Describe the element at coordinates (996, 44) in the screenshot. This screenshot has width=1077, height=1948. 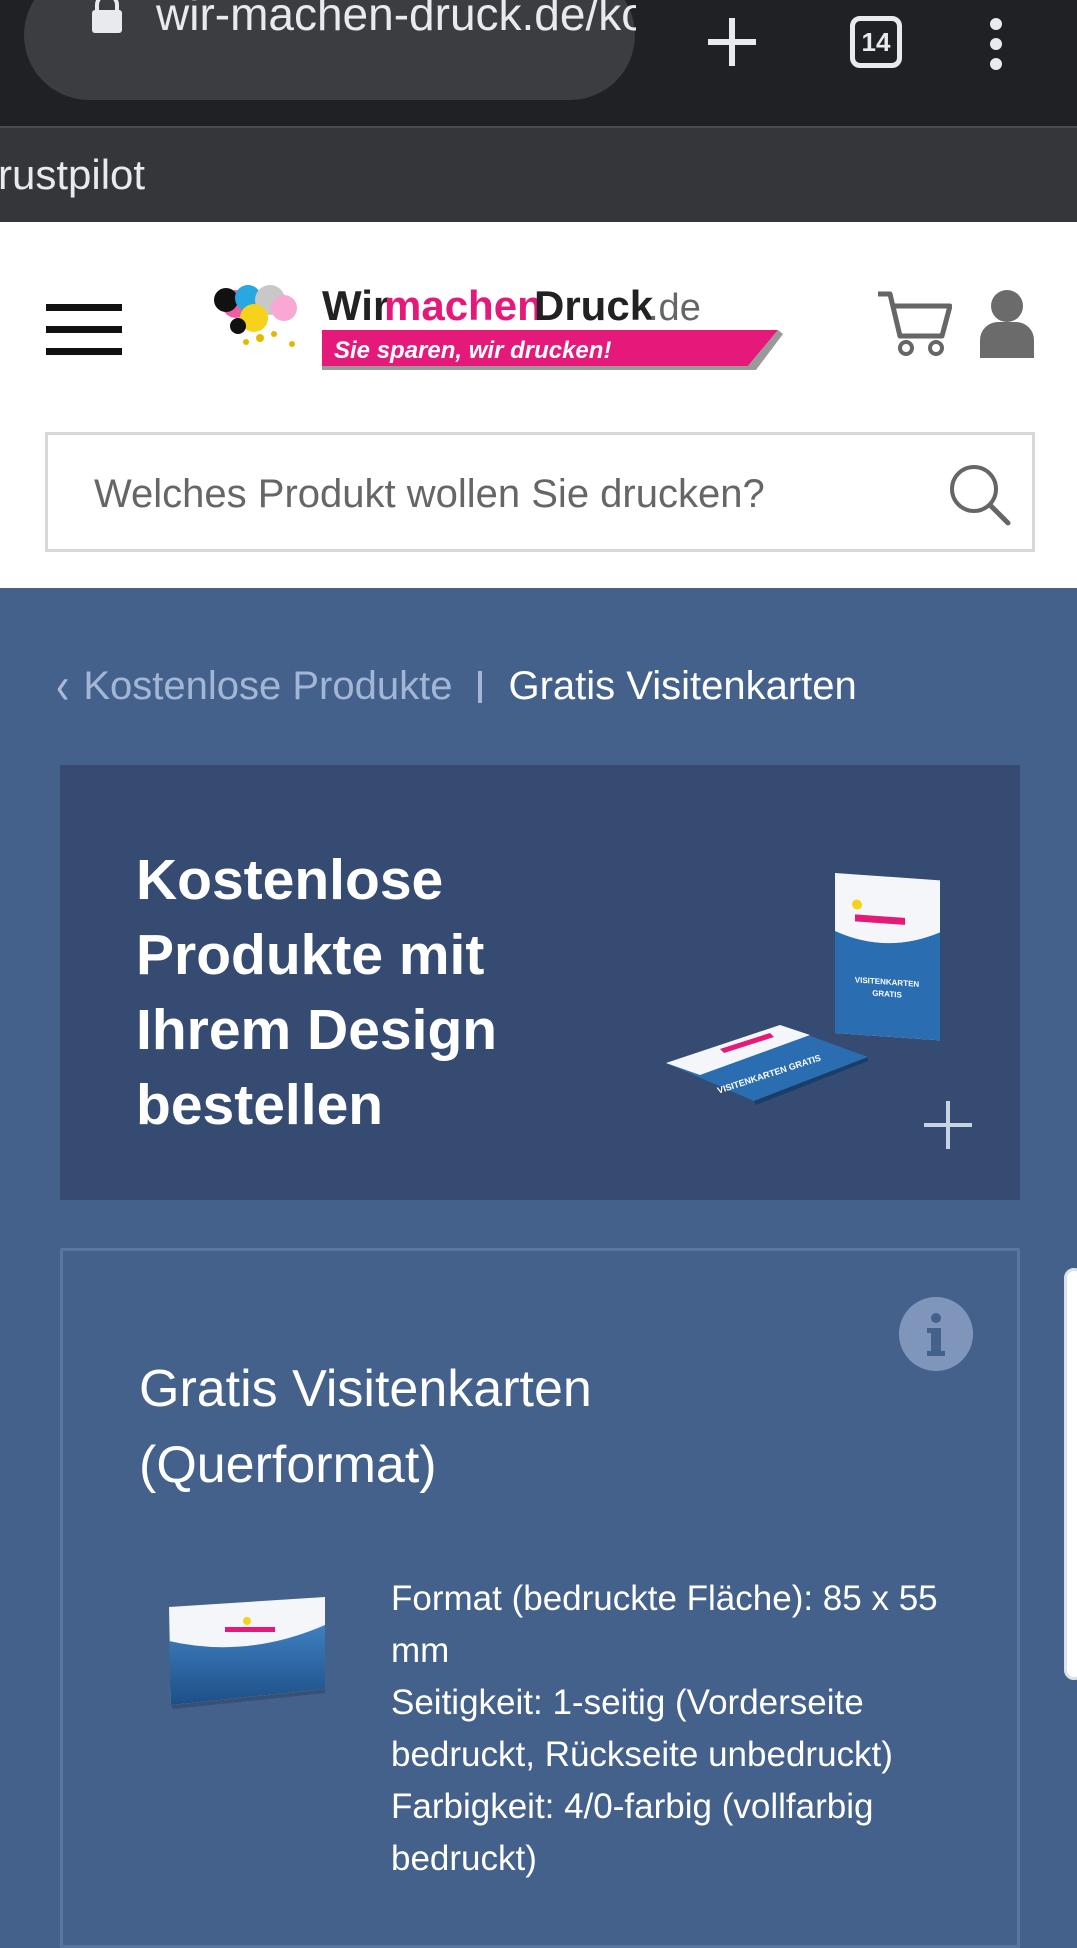
I see `kebab-menu-icon` at that location.